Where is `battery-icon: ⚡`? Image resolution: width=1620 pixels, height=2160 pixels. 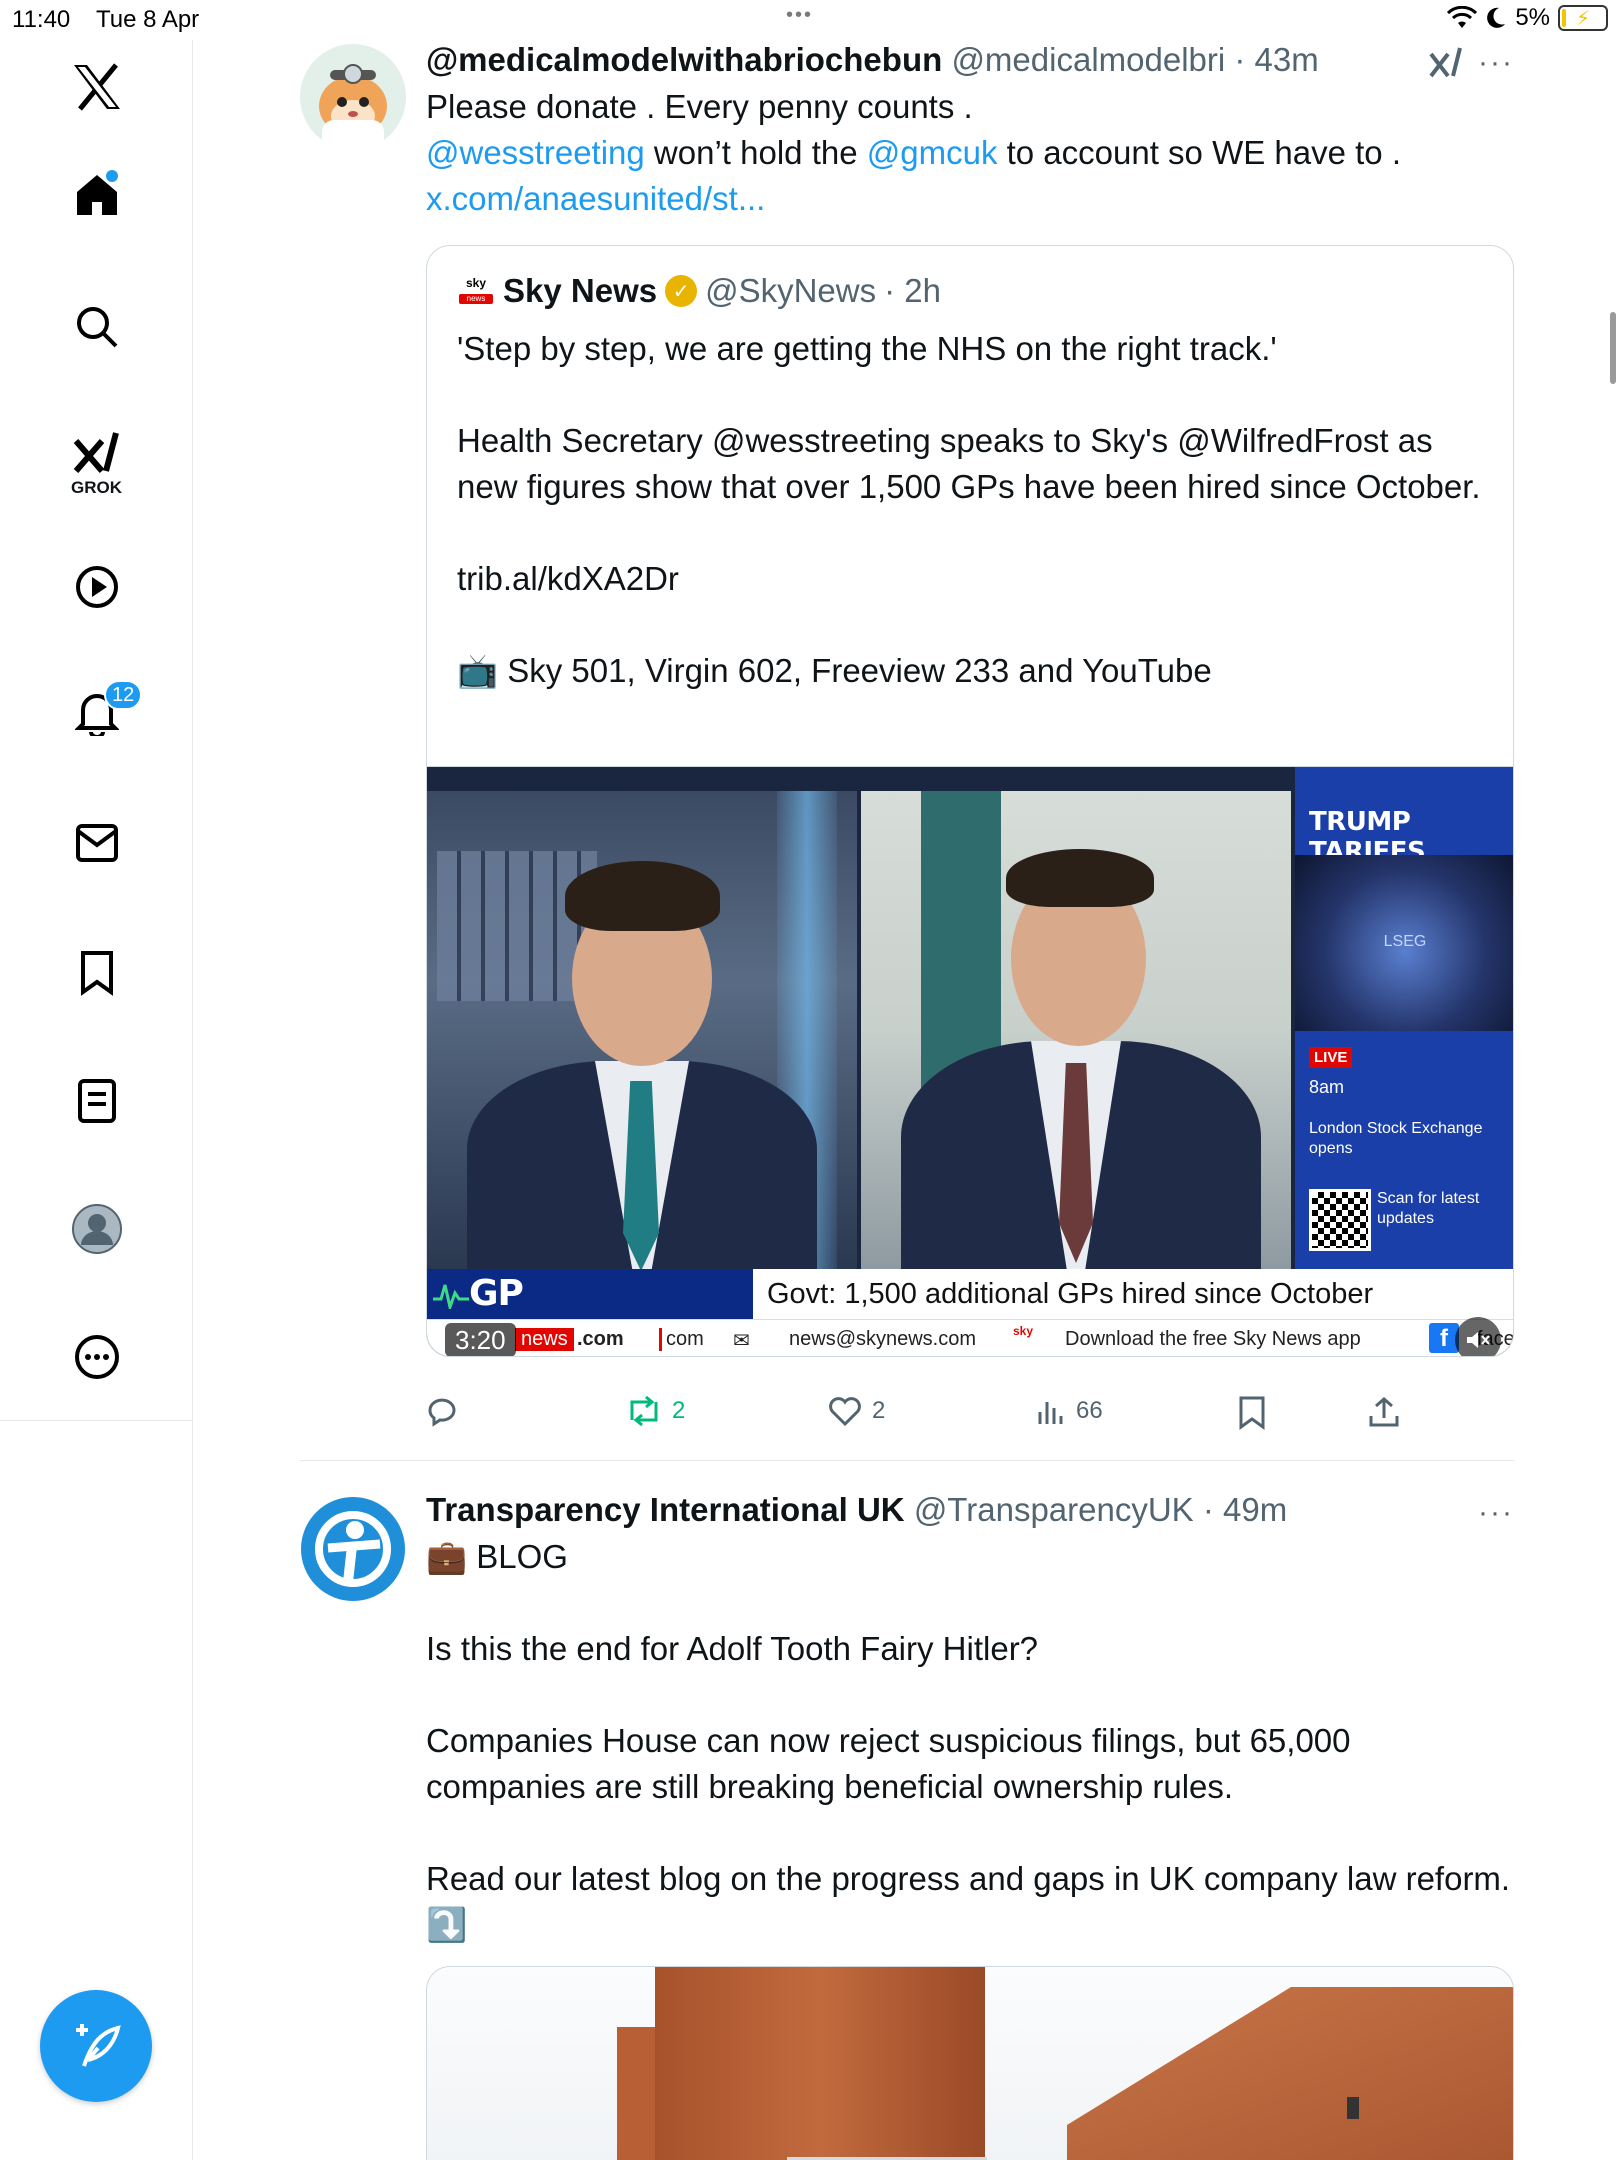 battery-icon: ⚡ is located at coordinates (1583, 18).